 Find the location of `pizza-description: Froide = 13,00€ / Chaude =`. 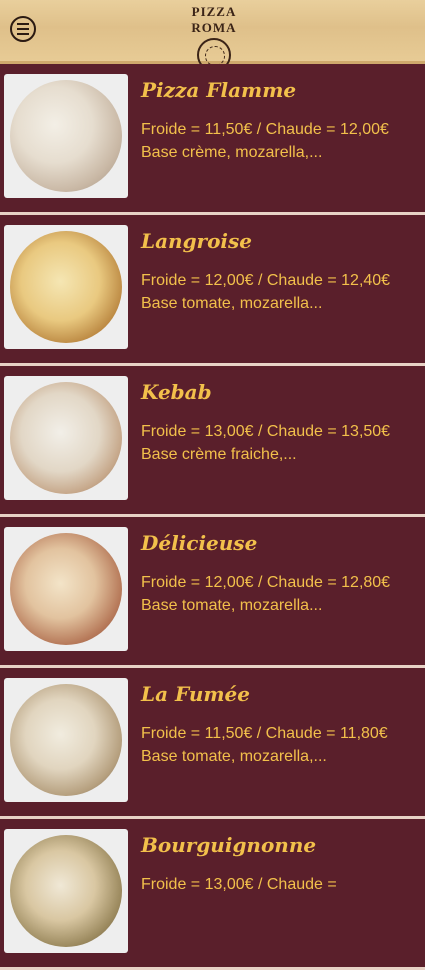

pizza-description: Froide = 13,00€ / Chaude = is located at coordinates (239, 884).